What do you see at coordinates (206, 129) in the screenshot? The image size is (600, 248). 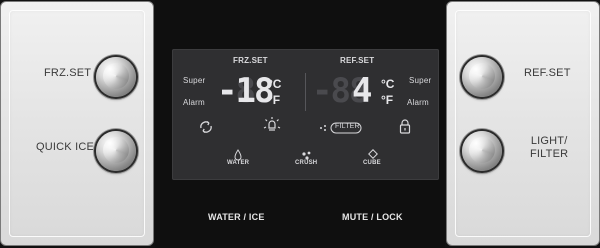 I see `spin-icon` at bounding box center [206, 129].